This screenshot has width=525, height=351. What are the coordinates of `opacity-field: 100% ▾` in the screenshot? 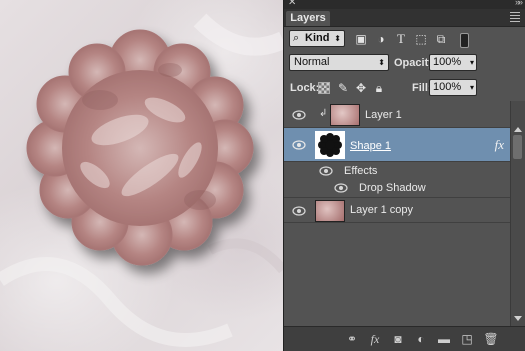 It's located at (453, 62).